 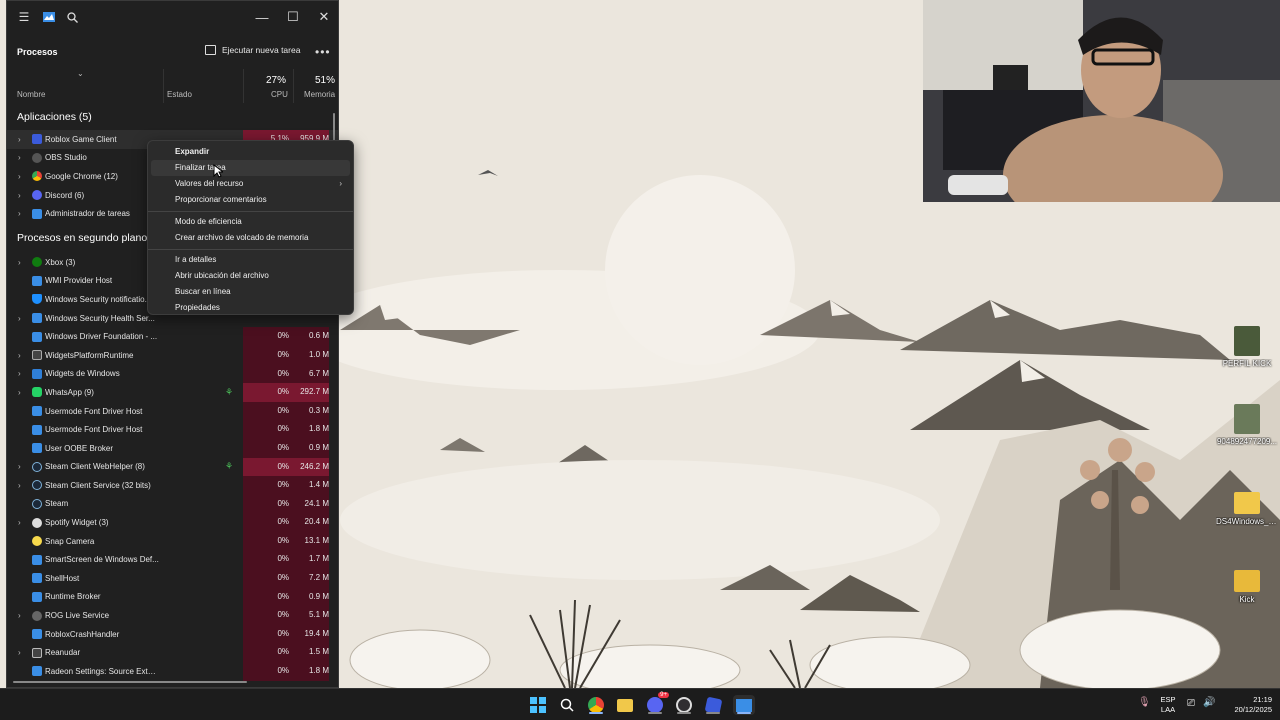 I want to click on efficiency-leaf-icon: ⚘, so click(x=229, y=466).